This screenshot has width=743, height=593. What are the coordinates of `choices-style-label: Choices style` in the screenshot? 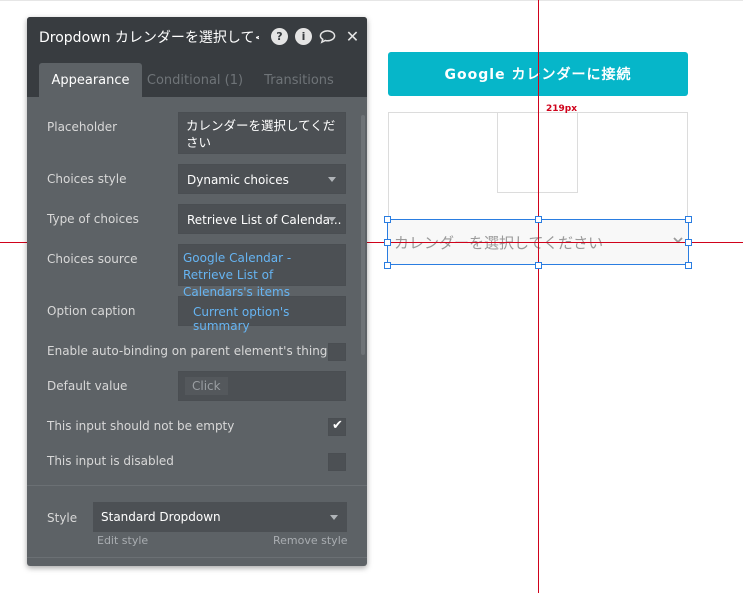 It's located at (87, 179).